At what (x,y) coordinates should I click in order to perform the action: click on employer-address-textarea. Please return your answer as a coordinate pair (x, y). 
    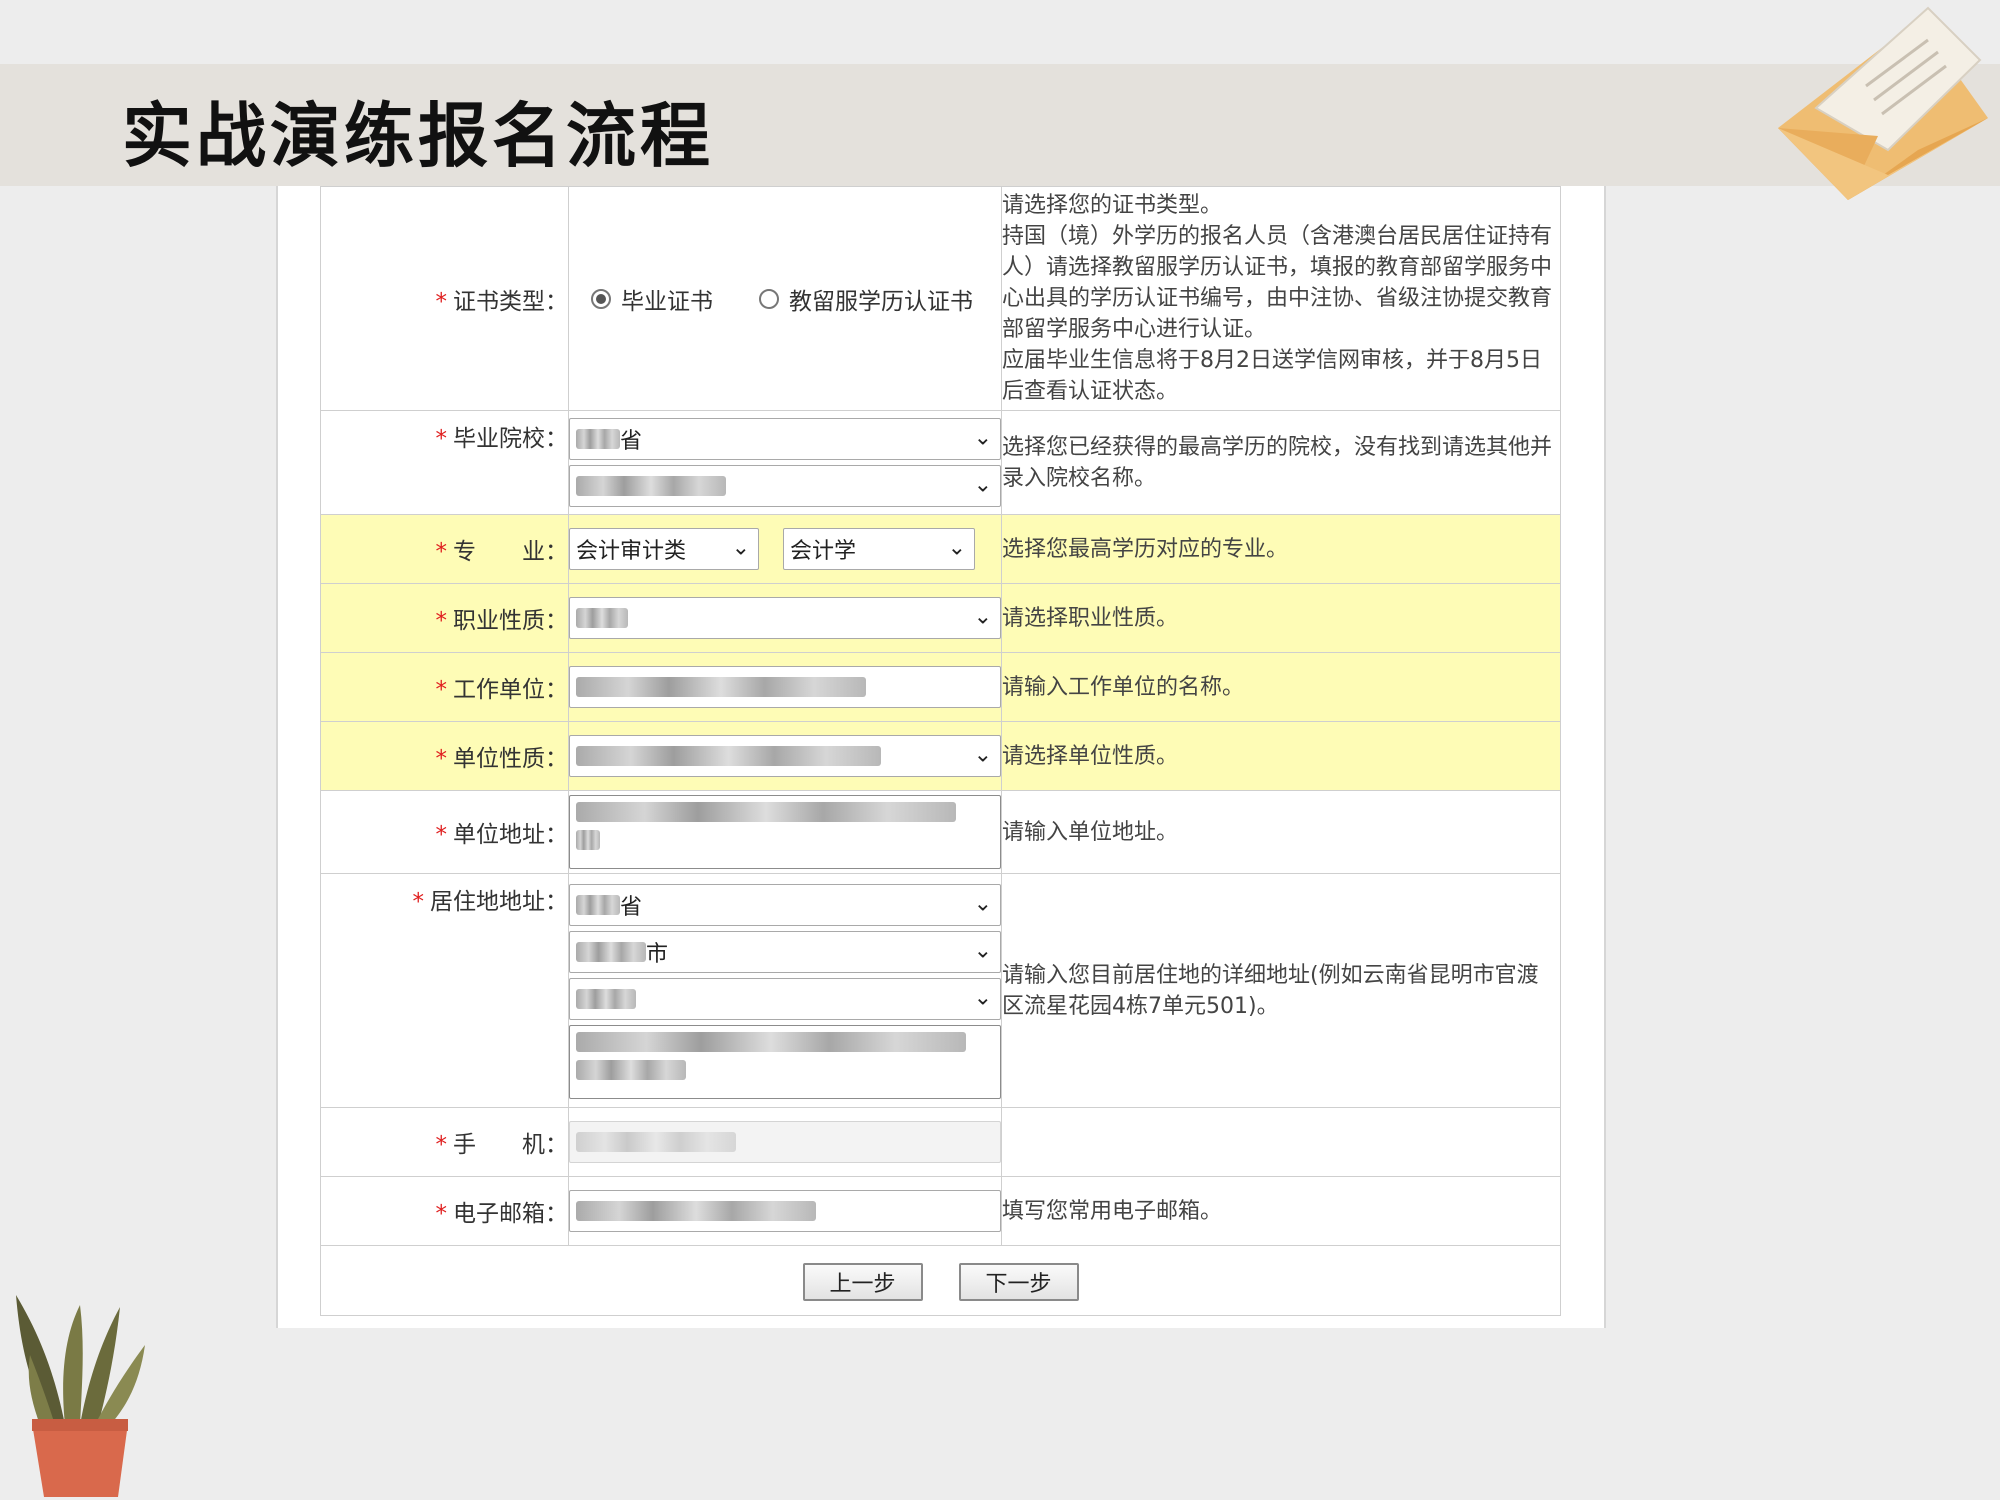
    Looking at the image, I should click on (785, 832).